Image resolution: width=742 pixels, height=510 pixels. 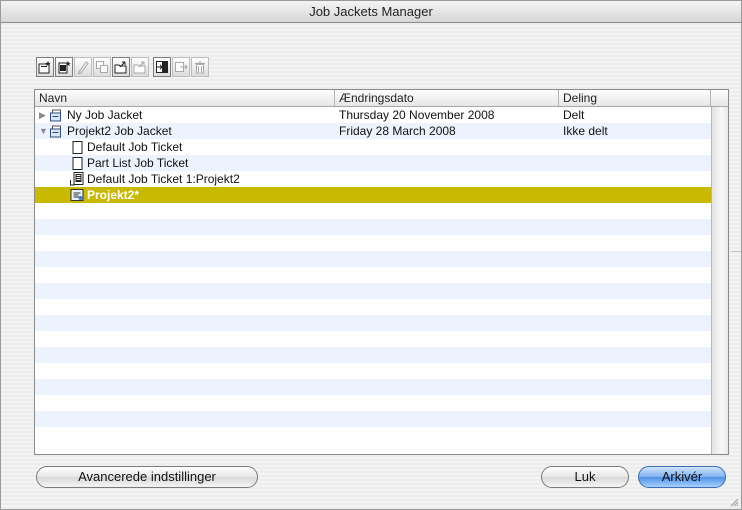 What do you see at coordinates (135, 147) in the screenshot?
I see `item-name: Default Job Ticket` at bounding box center [135, 147].